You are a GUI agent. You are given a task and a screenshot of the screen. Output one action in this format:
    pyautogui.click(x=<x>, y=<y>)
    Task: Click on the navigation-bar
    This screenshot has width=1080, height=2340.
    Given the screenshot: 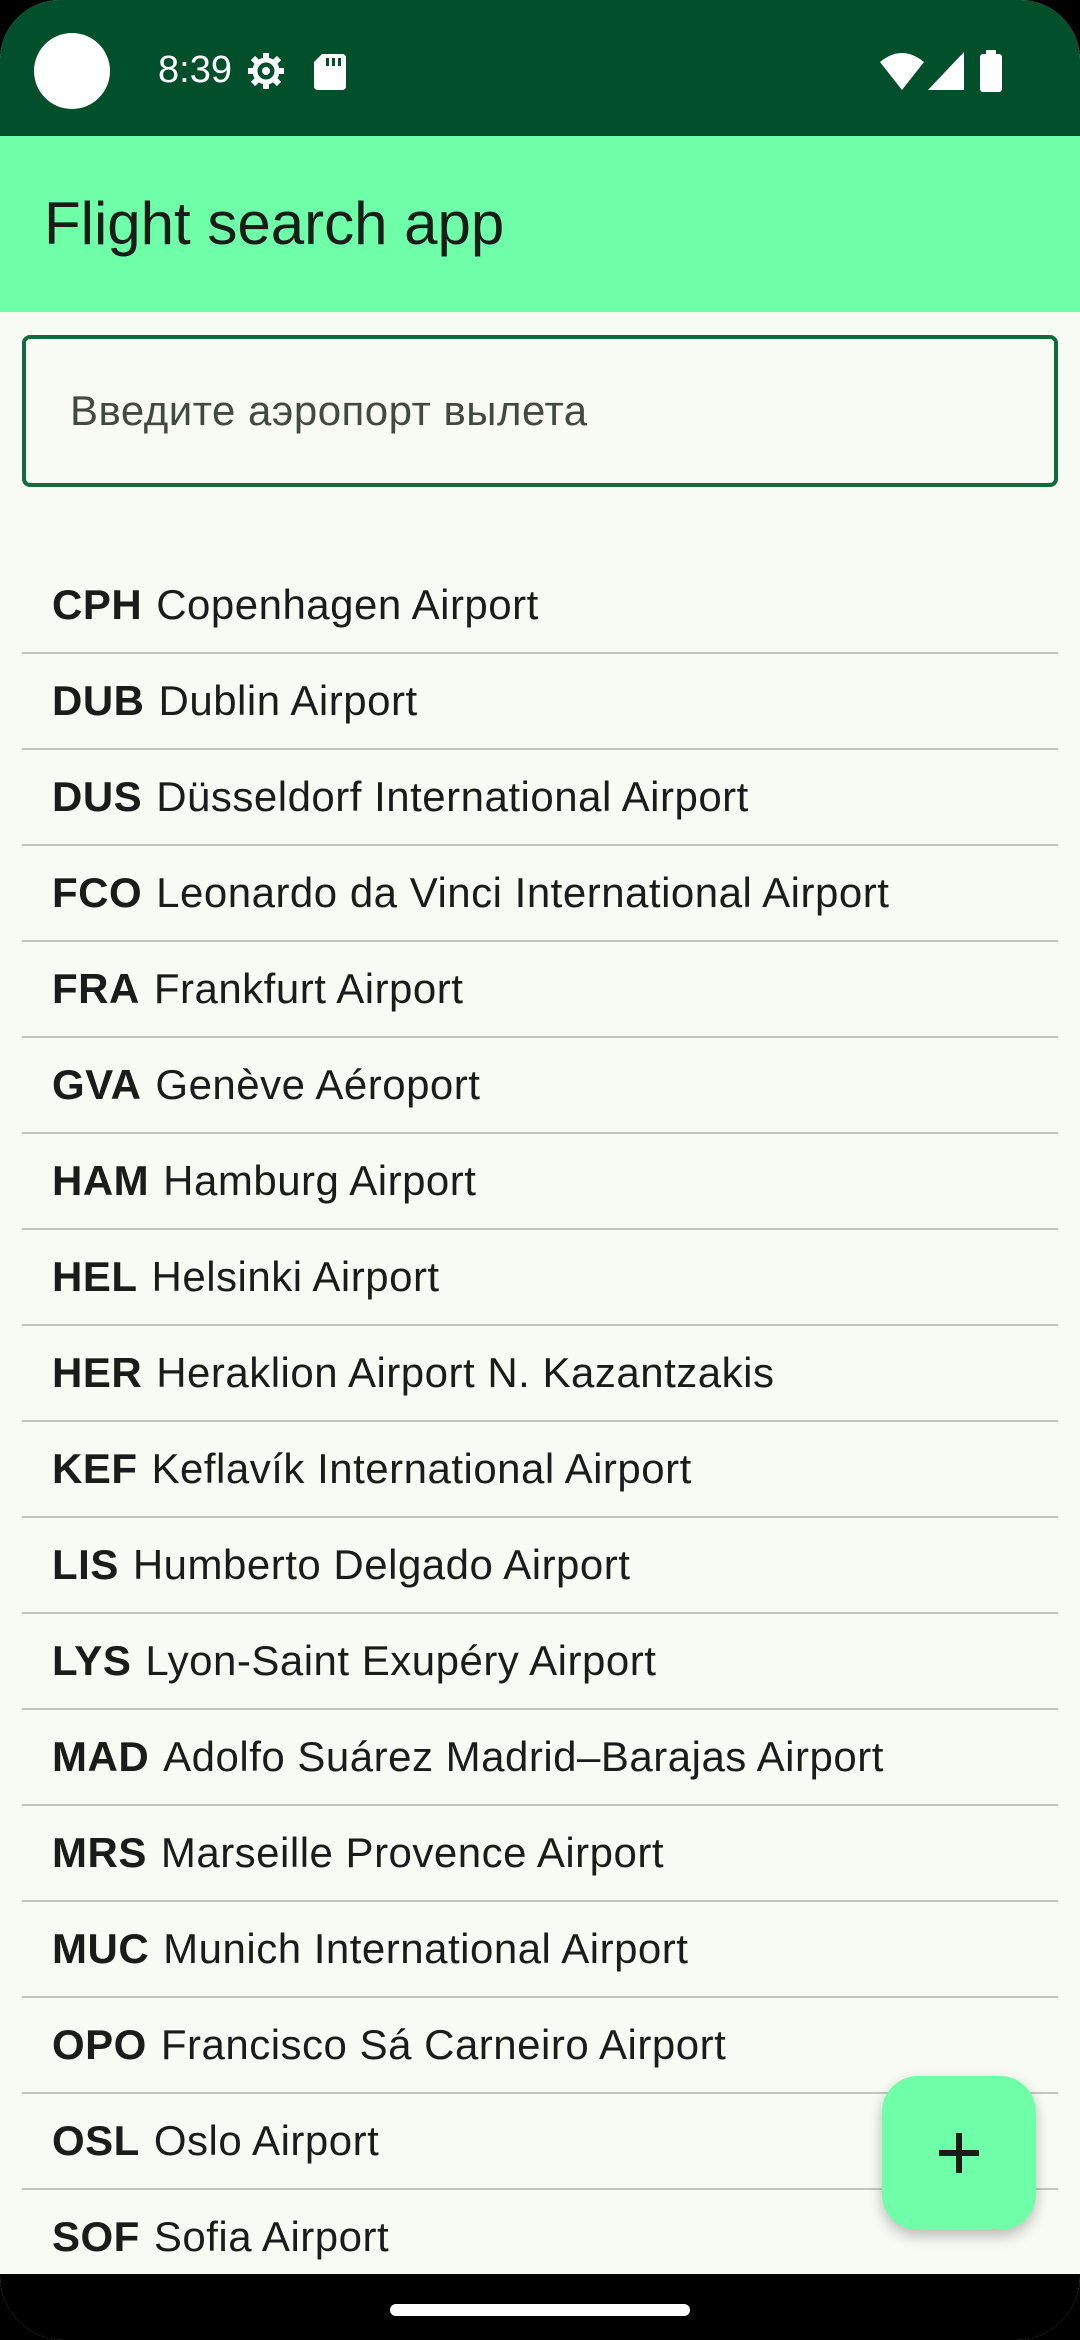 What is the action you would take?
    pyautogui.click(x=540, y=2307)
    